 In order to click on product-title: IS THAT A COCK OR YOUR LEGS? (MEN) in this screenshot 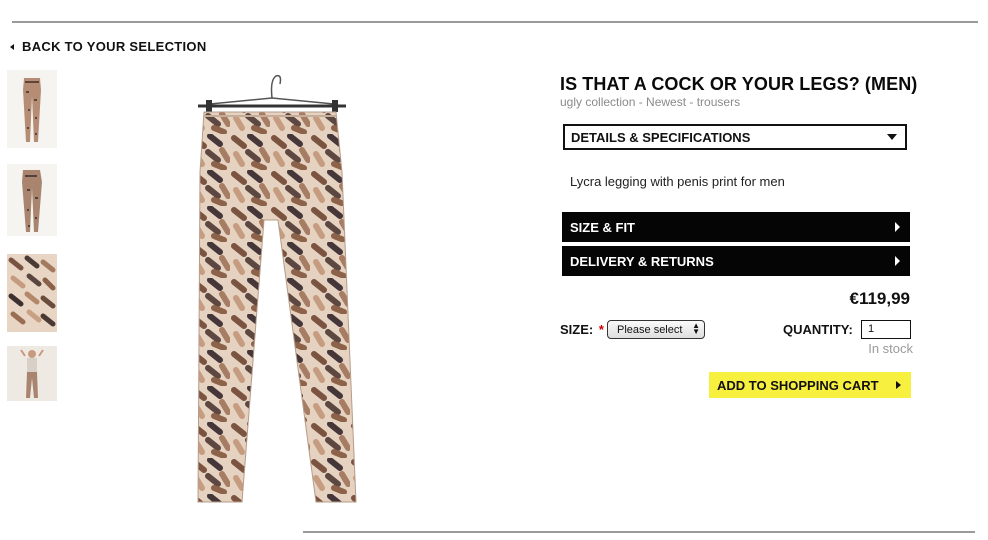, I will do `click(739, 84)`.